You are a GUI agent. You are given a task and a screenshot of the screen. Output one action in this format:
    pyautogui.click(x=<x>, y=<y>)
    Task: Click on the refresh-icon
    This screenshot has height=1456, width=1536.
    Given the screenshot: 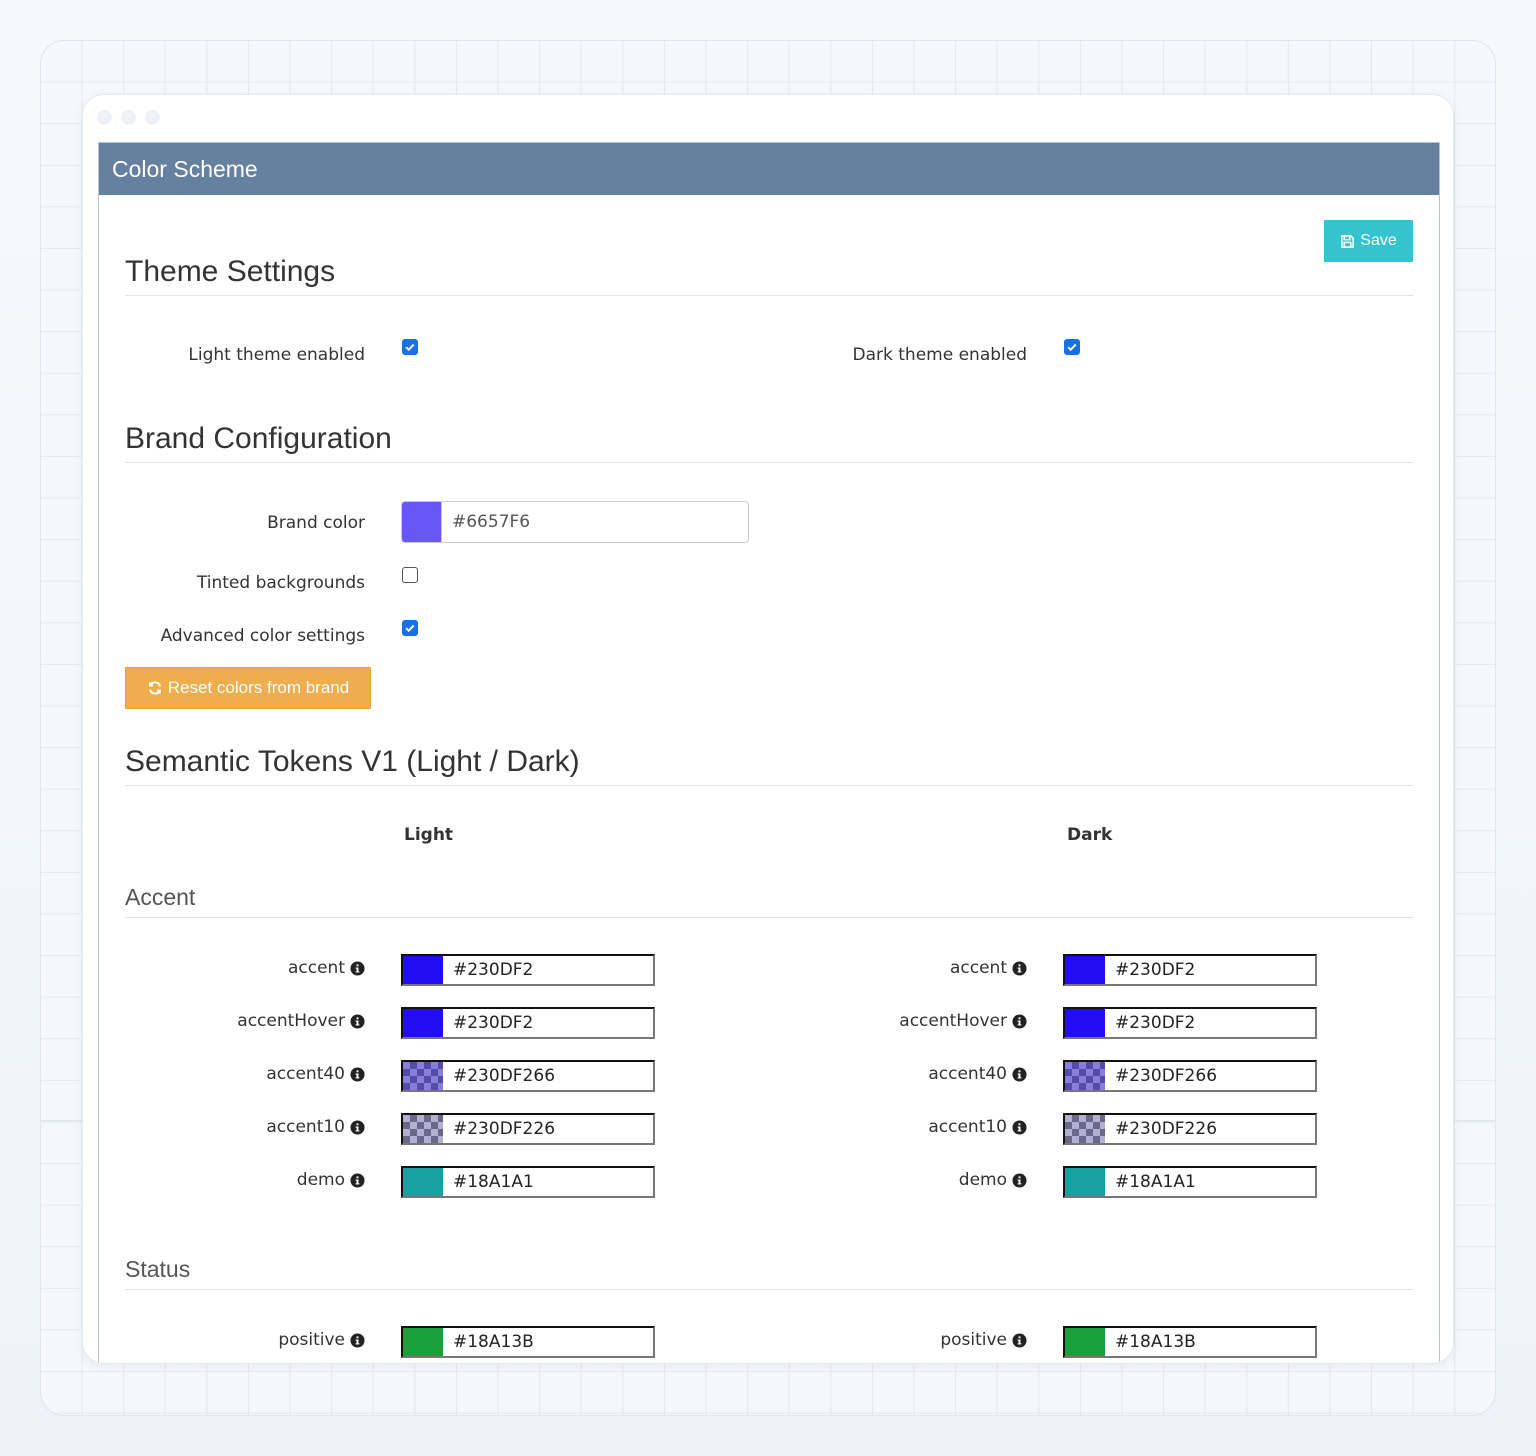 What is the action you would take?
    pyautogui.click(x=154, y=688)
    